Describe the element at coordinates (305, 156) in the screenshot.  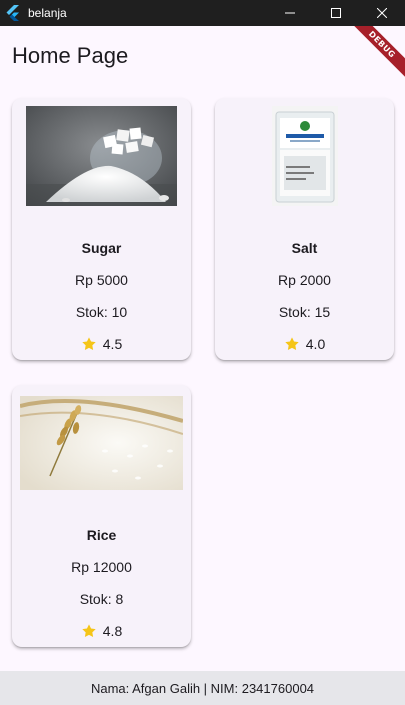
I see `salt-package-image` at that location.